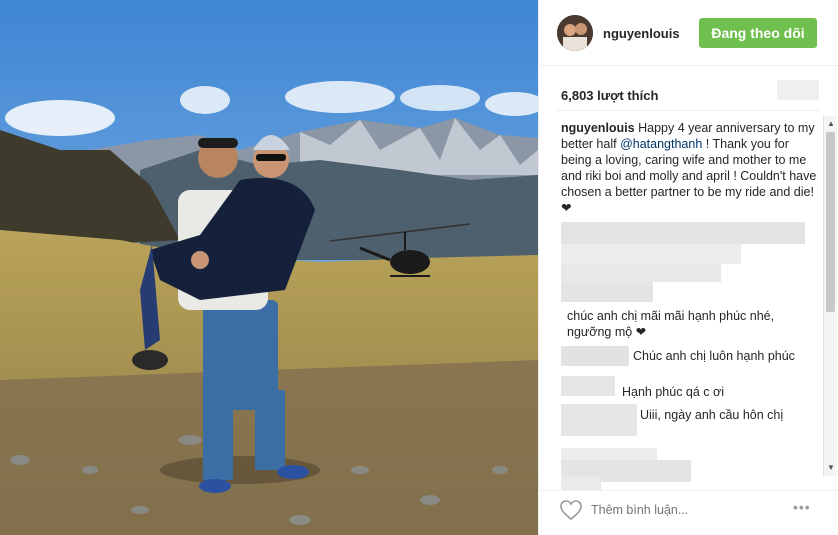 The width and height of the screenshot is (838, 535). What do you see at coordinates (641, 33) in the screenshot?
I see `header-username: nguyenlouis` at bounding box center [641, 33].